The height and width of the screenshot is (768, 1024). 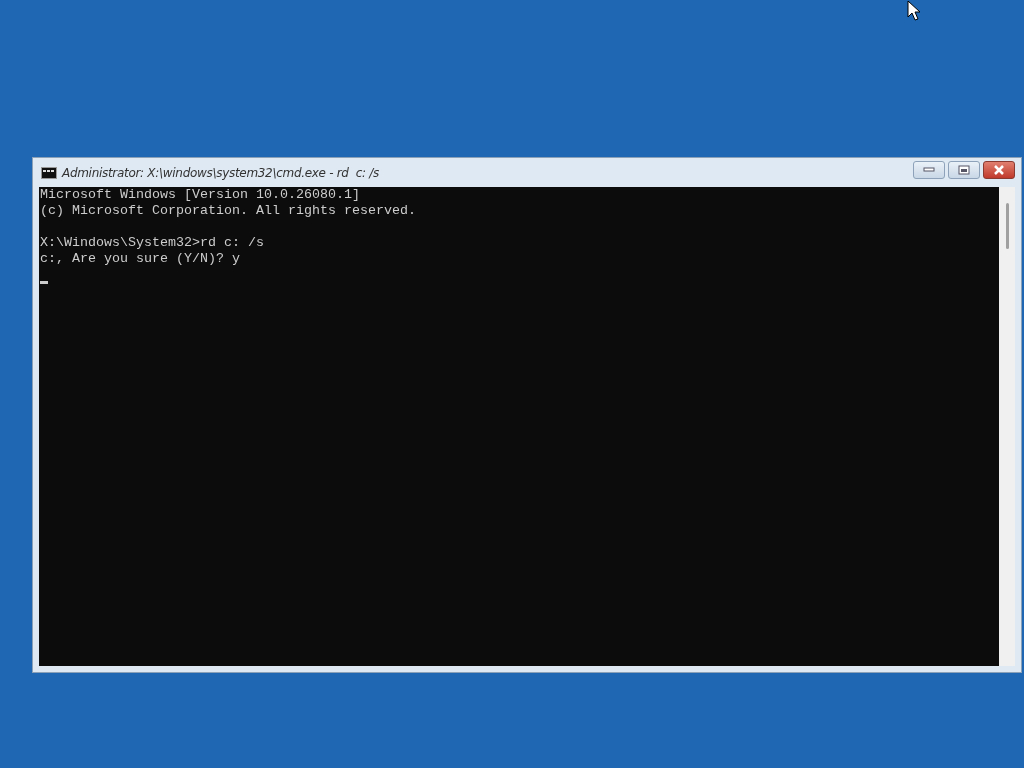 I want to click on close-icon, so click(x=999, y=169).